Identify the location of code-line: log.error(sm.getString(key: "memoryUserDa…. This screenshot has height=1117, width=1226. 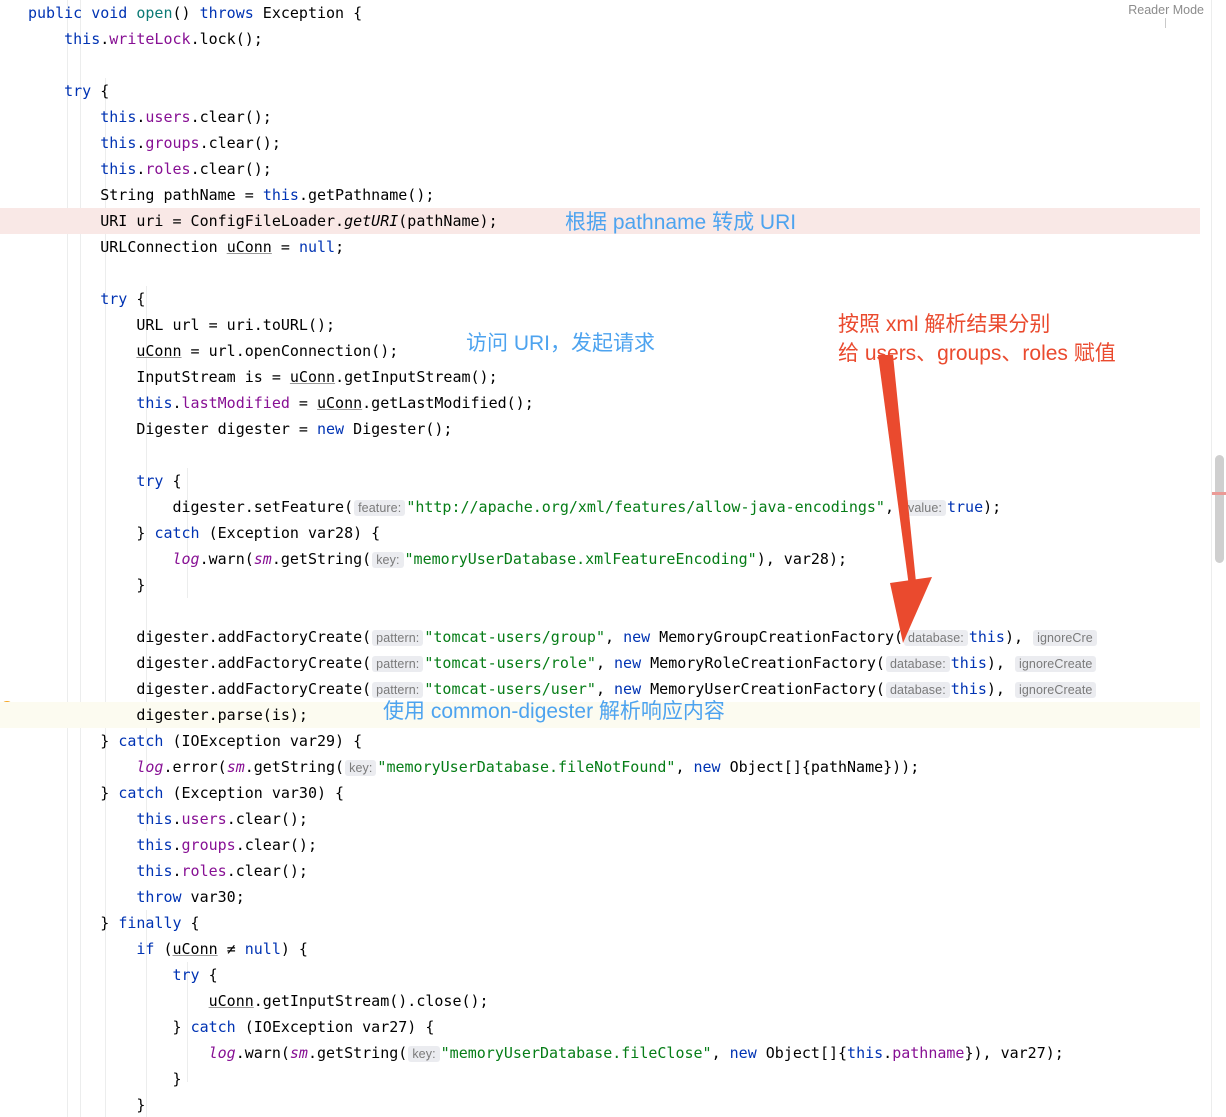
(600, 767).